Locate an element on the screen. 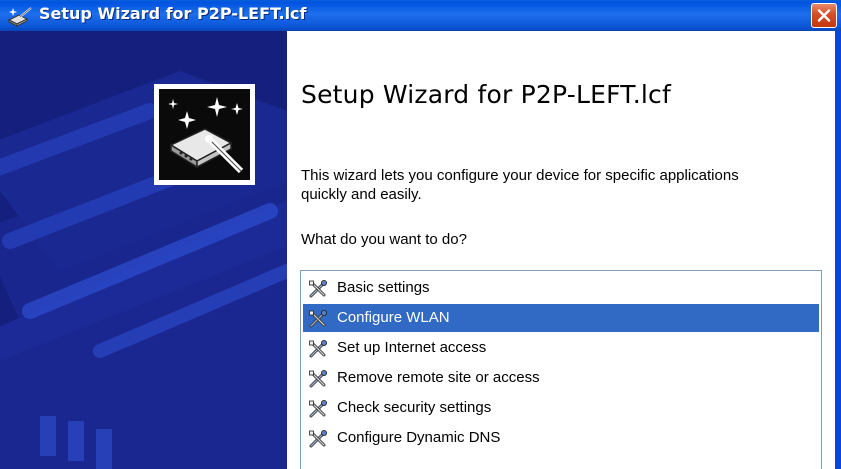  list-item-configure-wlan: Configure WLAN is located at coordinates (561, 318).